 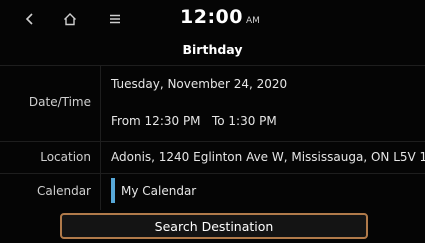 I want to click on event-date: Tuesday, November 24, 2020, so click(x=199, y=84).